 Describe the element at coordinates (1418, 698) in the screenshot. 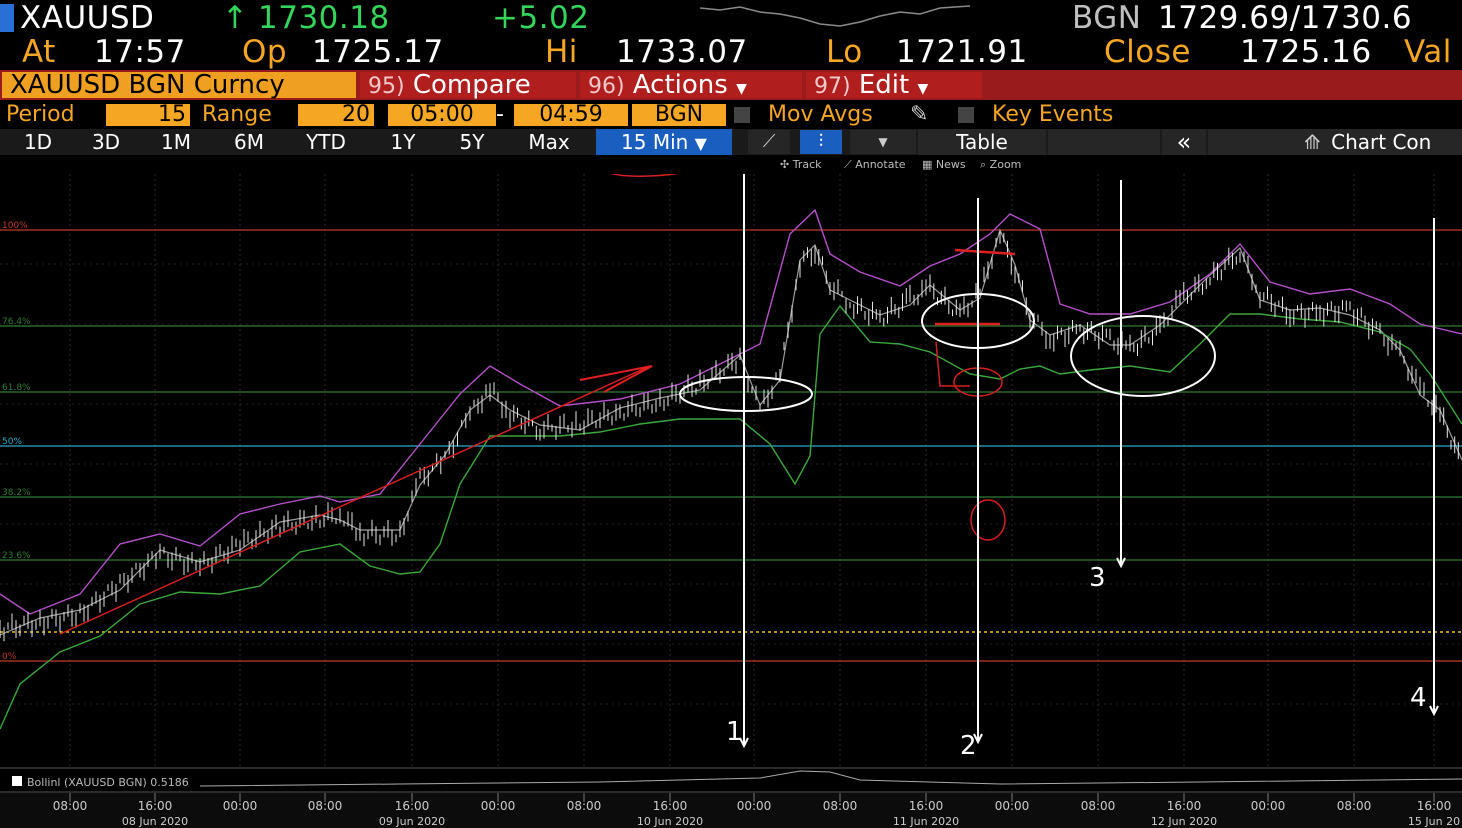

I see `annotation-number: 4` at that location.